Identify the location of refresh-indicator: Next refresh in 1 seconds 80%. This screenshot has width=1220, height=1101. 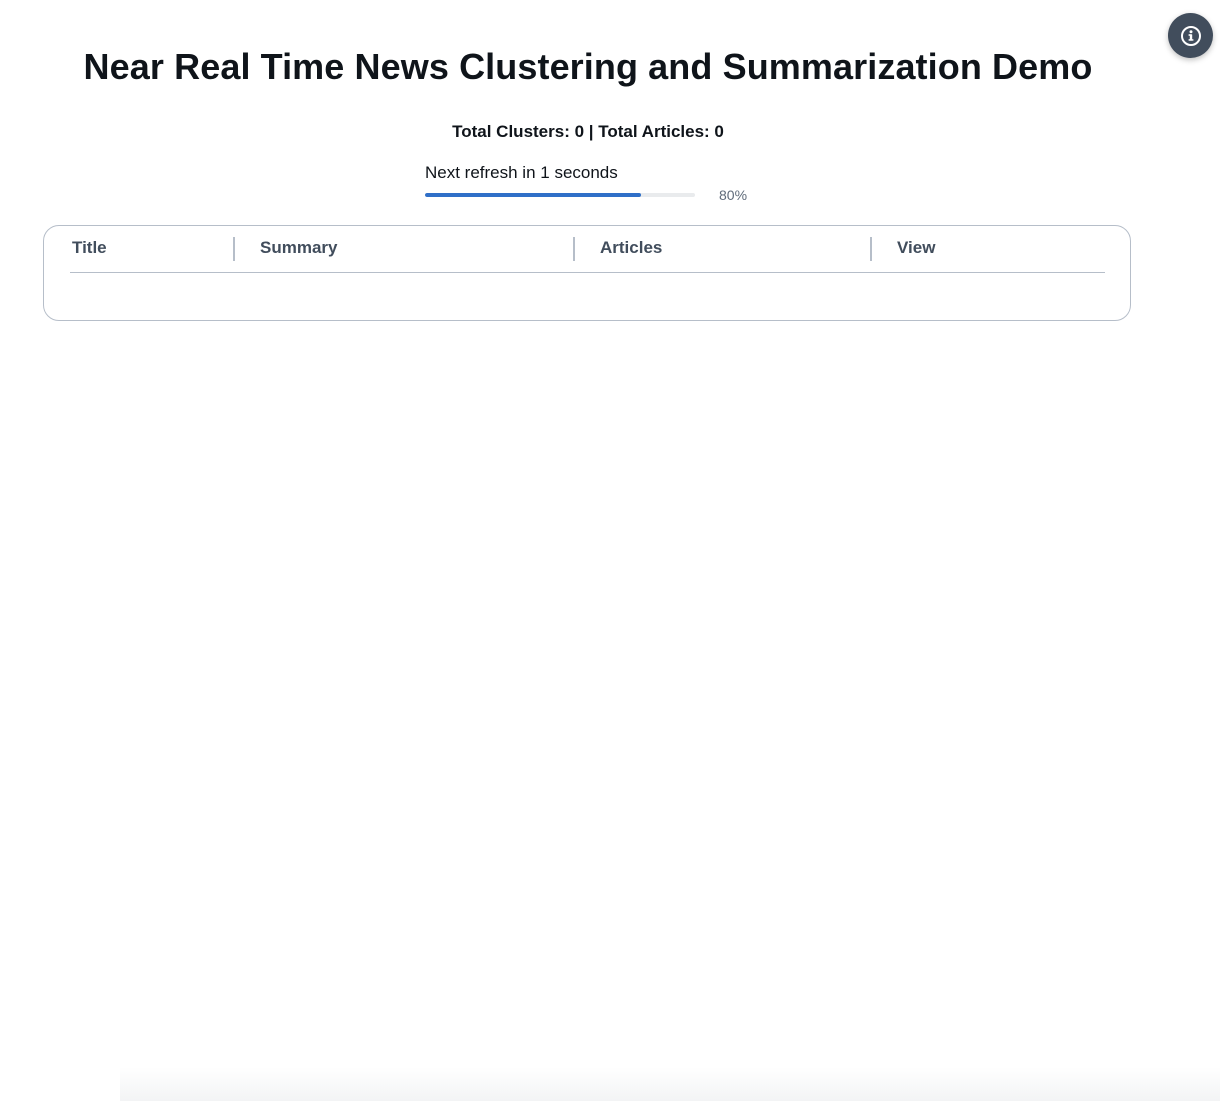
(595, 185).